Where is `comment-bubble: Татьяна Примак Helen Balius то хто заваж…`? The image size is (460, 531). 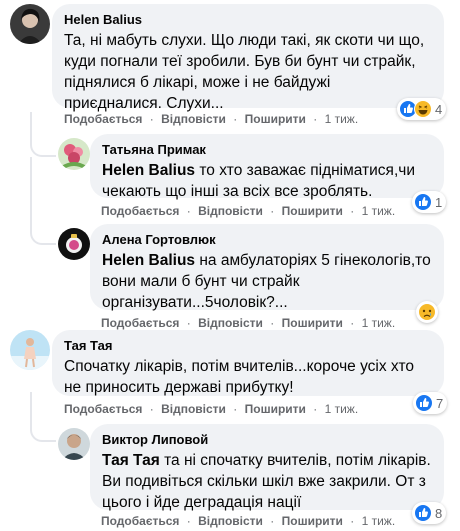 comment-bubble: Татьяна Примак Helen Balius то хто заваж… is located at coordinates (267, 167).